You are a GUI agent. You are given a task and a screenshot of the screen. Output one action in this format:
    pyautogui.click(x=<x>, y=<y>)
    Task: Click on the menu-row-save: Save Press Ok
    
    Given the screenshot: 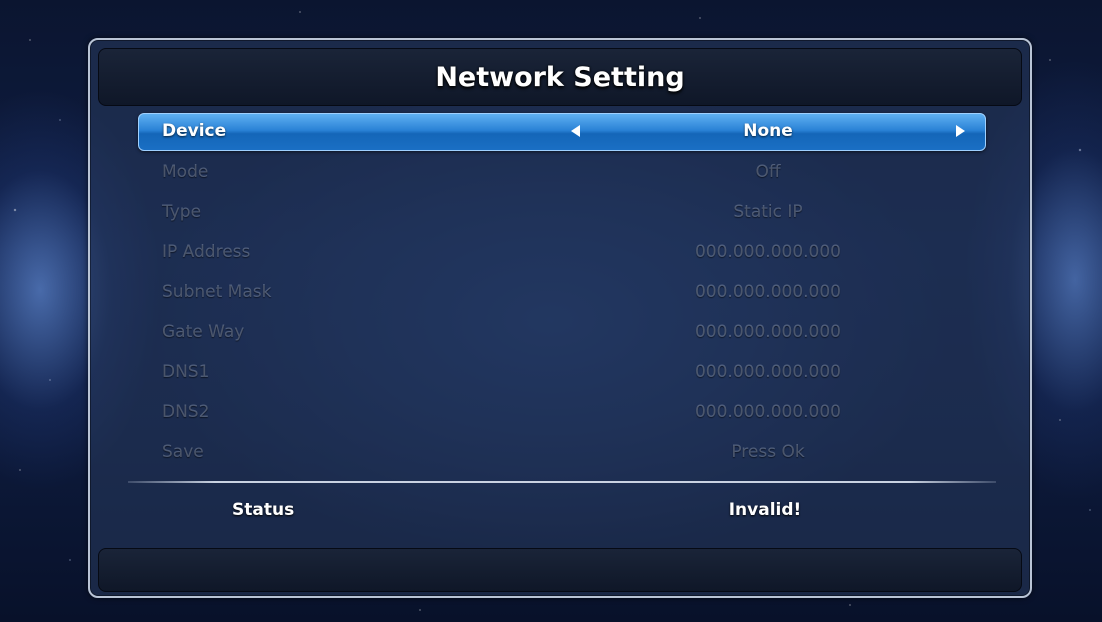 What is the action you would take?
    pyautogui.click(x=562, y=453)
    